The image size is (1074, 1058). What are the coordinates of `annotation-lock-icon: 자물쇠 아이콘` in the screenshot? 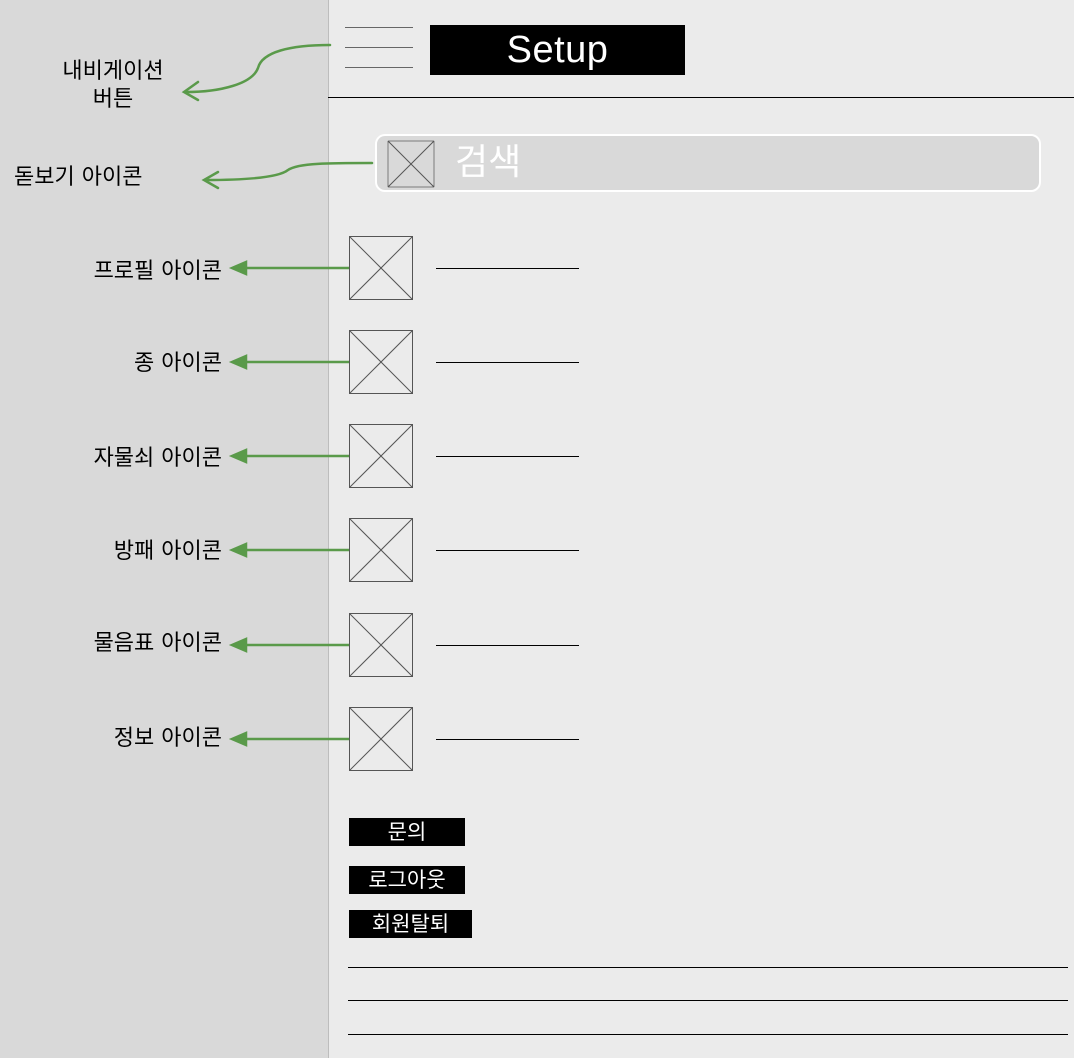 It's located at (157, 458).